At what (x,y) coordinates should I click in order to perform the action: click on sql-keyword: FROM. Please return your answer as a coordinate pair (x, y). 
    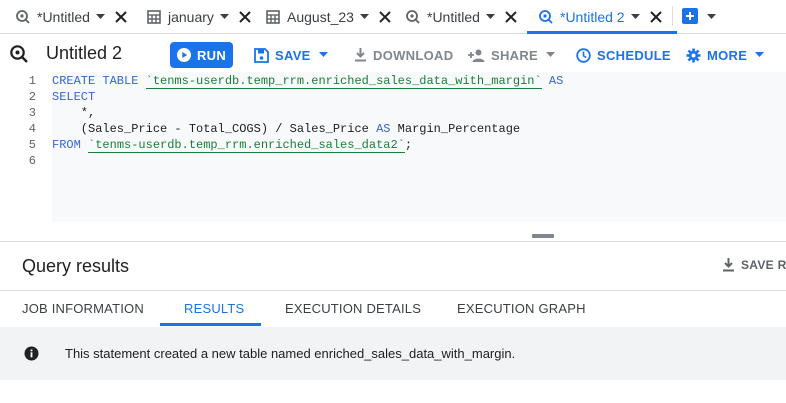
    Looking at the image, I should click on (70, 145).